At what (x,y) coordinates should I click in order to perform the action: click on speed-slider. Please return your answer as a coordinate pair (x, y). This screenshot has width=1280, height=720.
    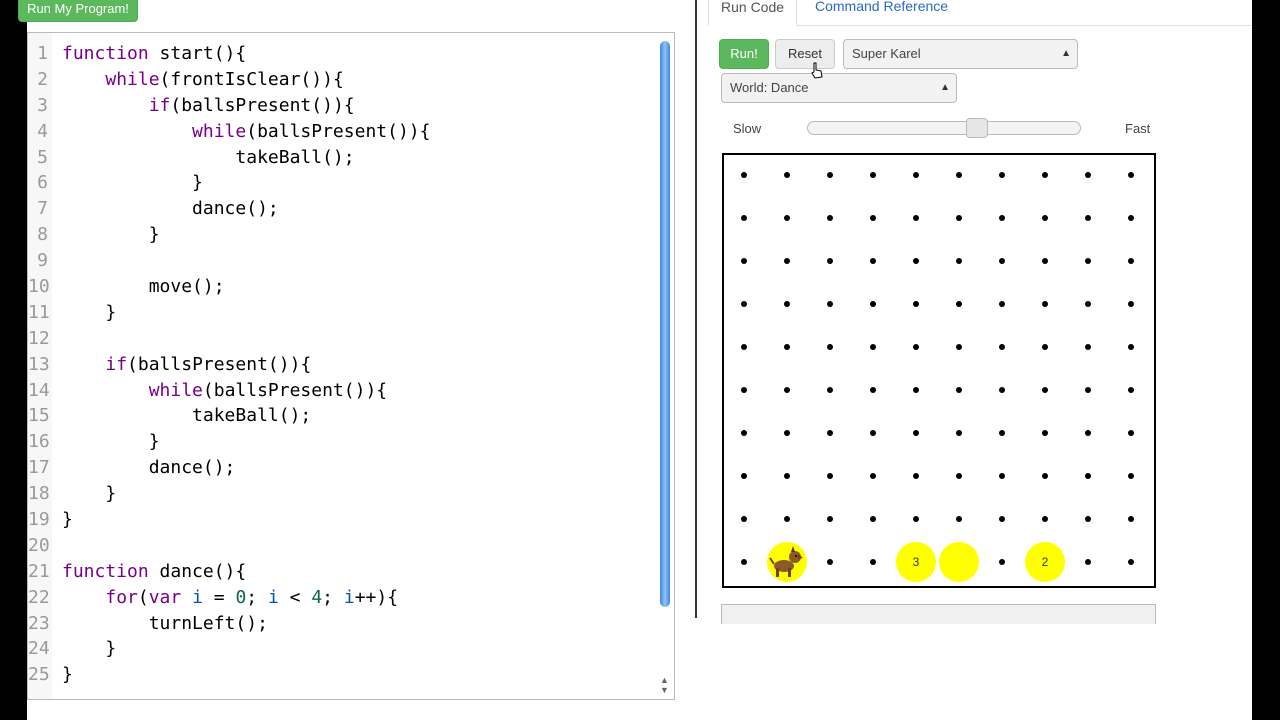
    Looking at the image, I should click on (944, 128).